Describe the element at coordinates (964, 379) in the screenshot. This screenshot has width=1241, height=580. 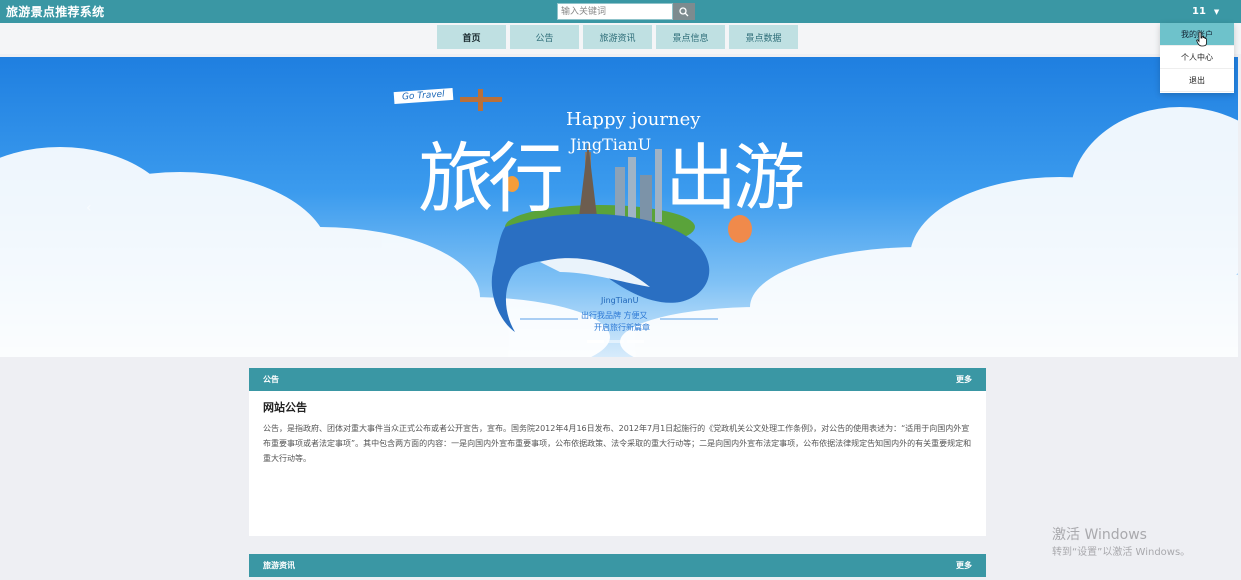
I see `notice-more-link: 更多` at that location.